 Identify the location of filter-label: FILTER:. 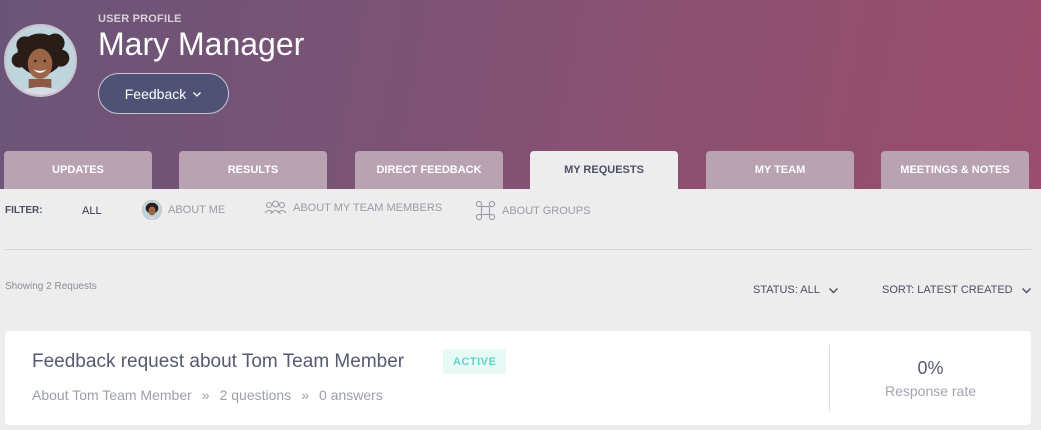
(24, 210).